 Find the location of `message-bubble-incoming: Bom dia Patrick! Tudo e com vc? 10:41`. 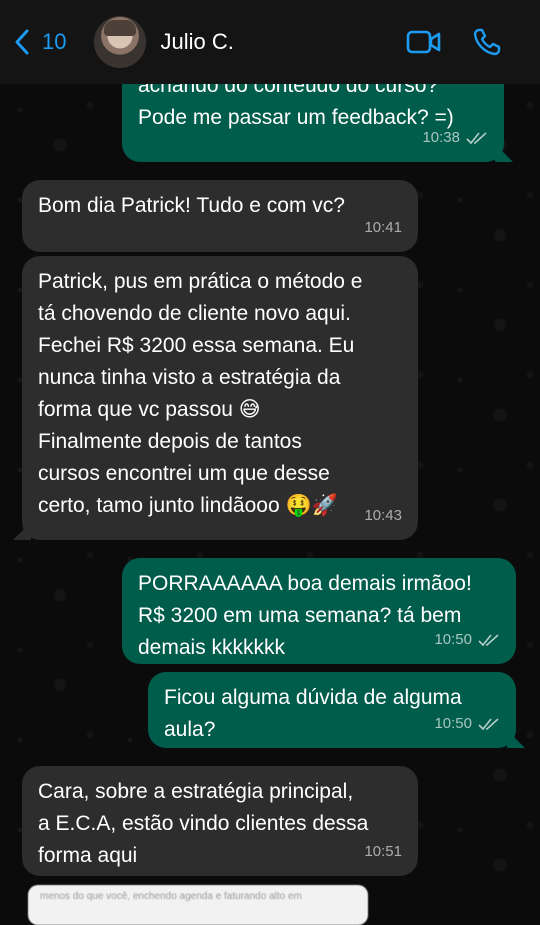

message-bubble-incoming: Bom dia Patrick! Tudo e com vc? 10:41 is located at coordinates (220, 216).